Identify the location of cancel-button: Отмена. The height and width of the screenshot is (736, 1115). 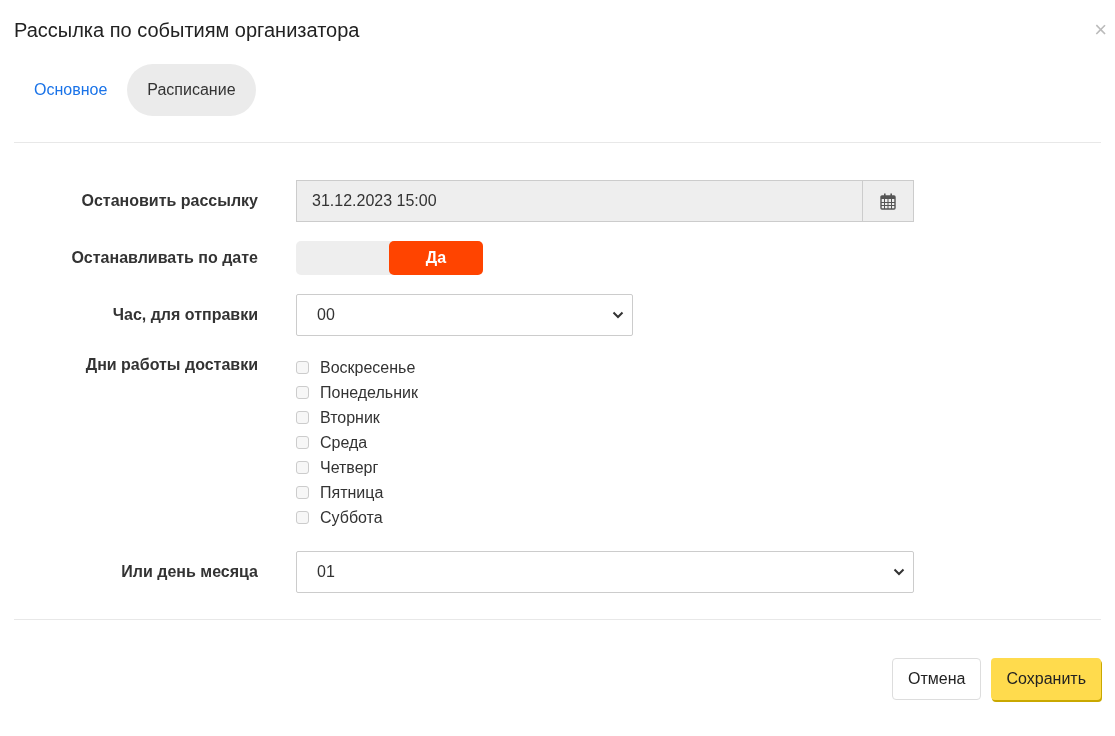
(937, 679).